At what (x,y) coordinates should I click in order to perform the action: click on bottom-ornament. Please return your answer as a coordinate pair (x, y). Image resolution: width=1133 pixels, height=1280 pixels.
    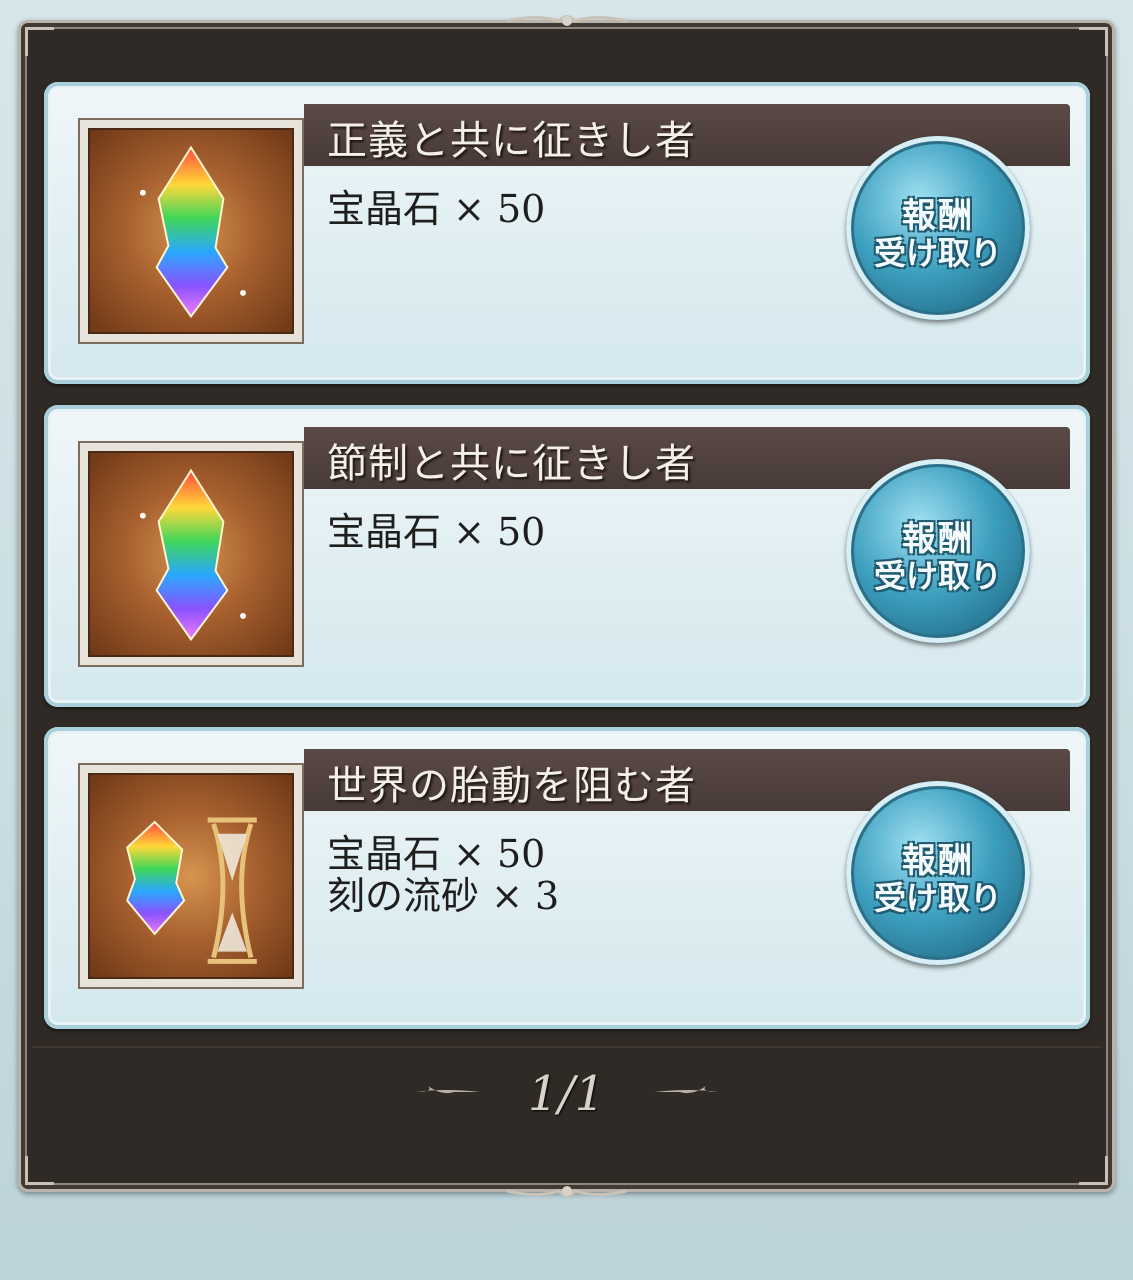
    Looking at the image, I should click on (566, 1191).